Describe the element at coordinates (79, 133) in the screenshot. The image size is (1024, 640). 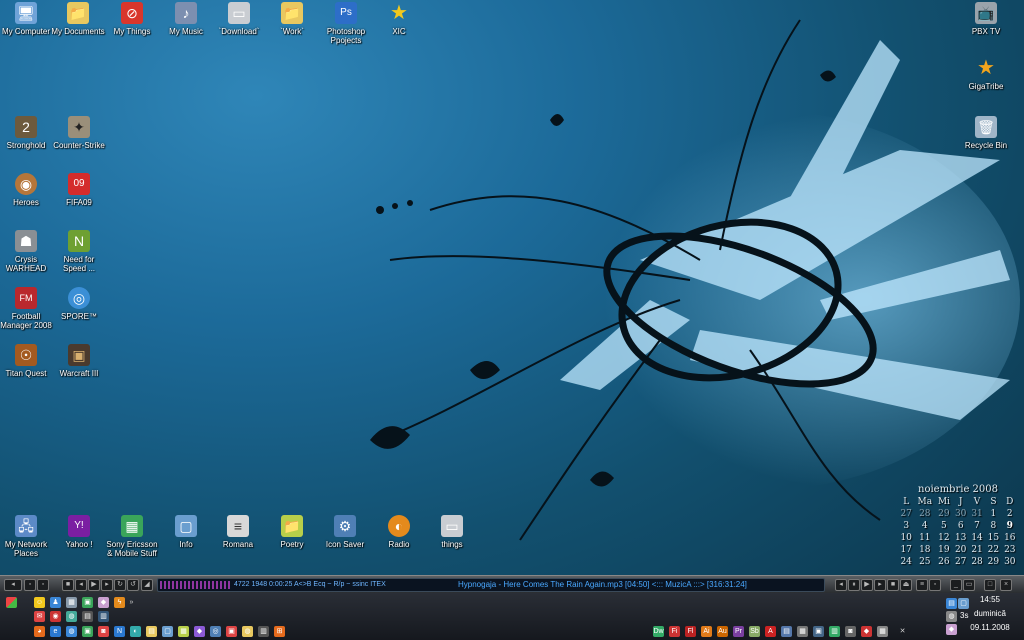
I see `desktop-icon-counter-strike: ✦ Counter-Strike` at that location.